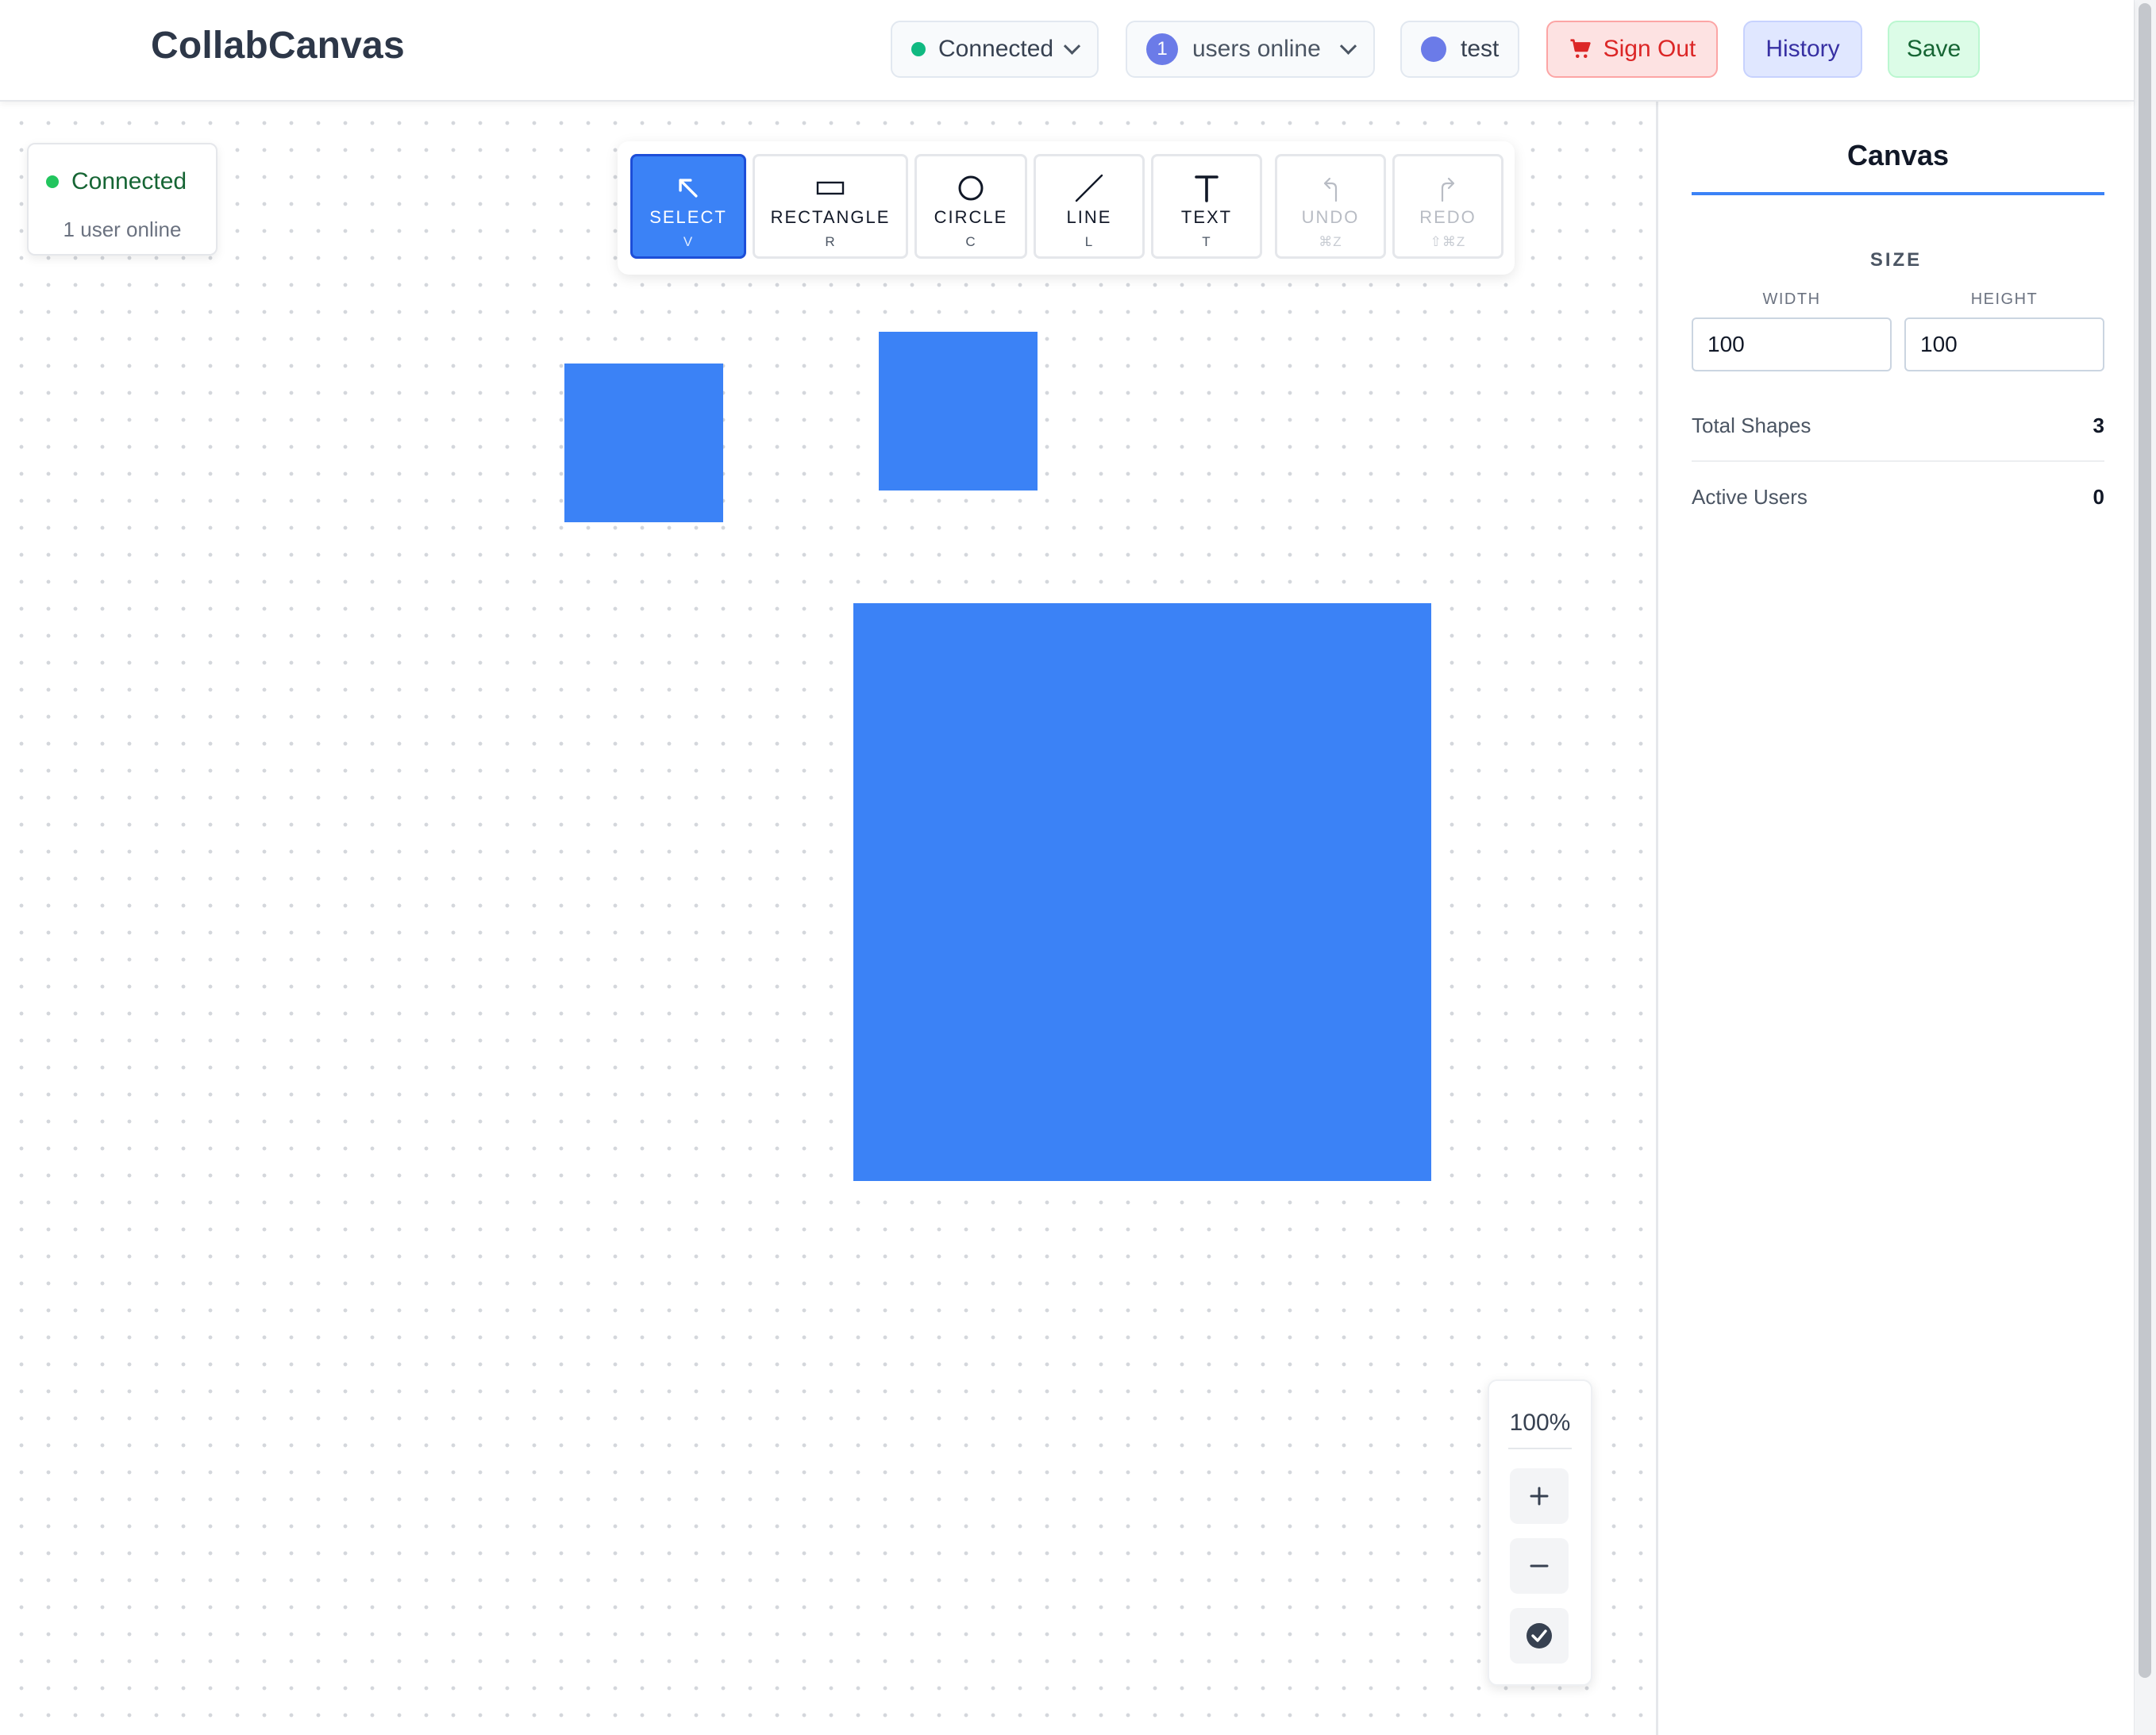 The image size is (2156, 1735). What do you see at coordinates (1459, 49) in the screenshot?
I see `current-user: test` at bounding box center [1459, 49].